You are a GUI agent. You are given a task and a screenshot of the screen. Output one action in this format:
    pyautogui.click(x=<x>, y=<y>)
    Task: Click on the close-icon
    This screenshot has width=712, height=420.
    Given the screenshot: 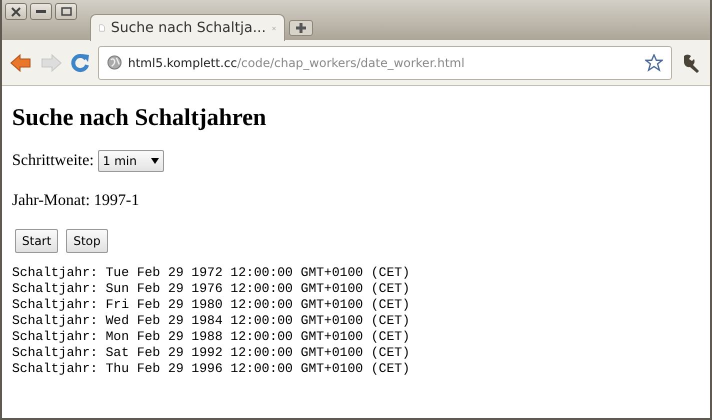 What is the action you would take?
    pyautogui.click(x=16, y=11)
    